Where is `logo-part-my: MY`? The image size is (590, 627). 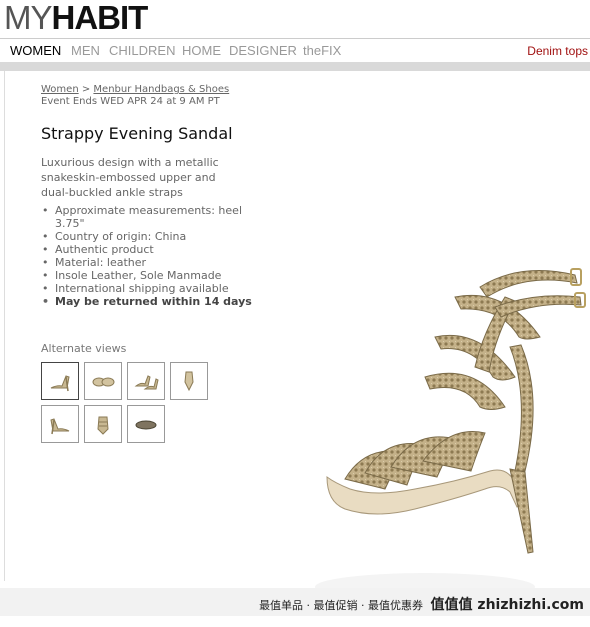
logo-part-my: MY is located at coordinates (28, 18).